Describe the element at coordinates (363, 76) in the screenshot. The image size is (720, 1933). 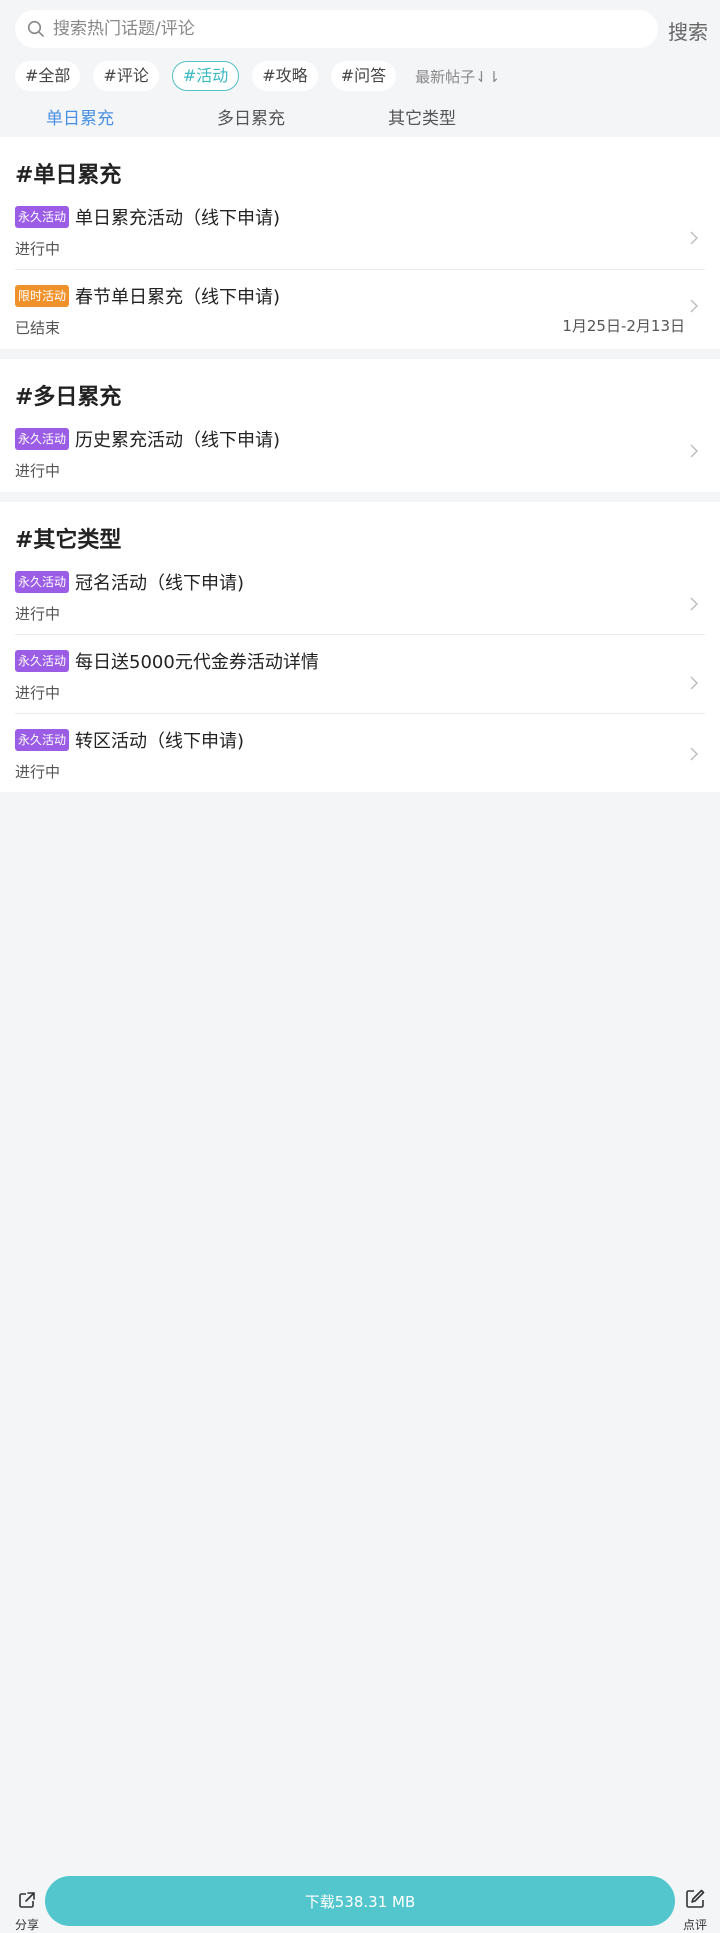
I see `tag-qa: #问答` at that location.